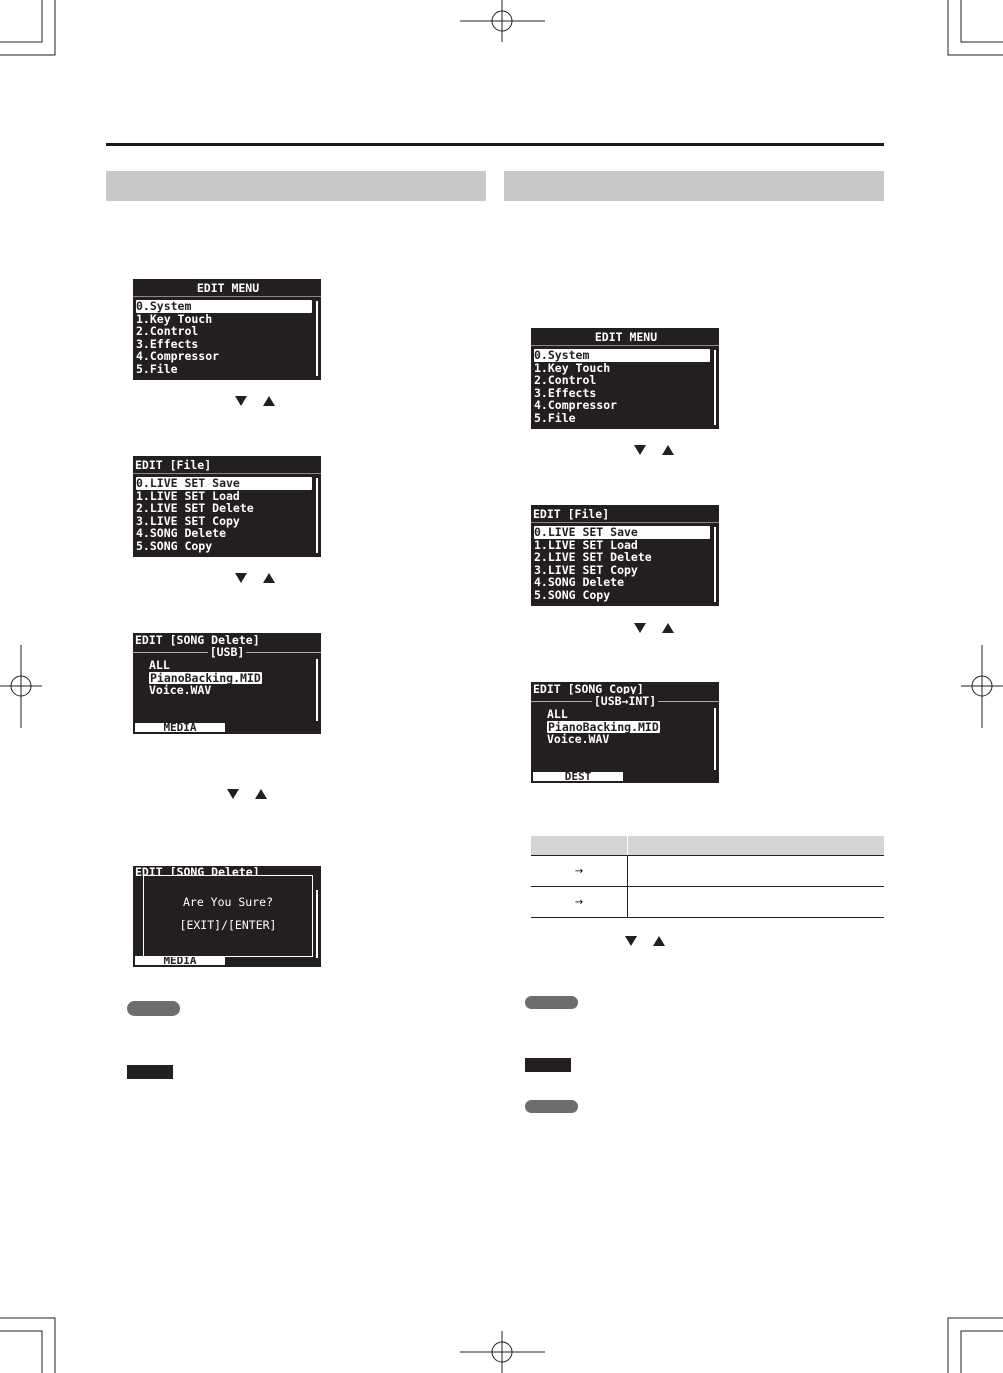 The height and width of the screenshot is (1373, 1003). Describe the element at coordinates (625, 701) in the screenshot. I see `media-label: [USB→INT]` at that location.